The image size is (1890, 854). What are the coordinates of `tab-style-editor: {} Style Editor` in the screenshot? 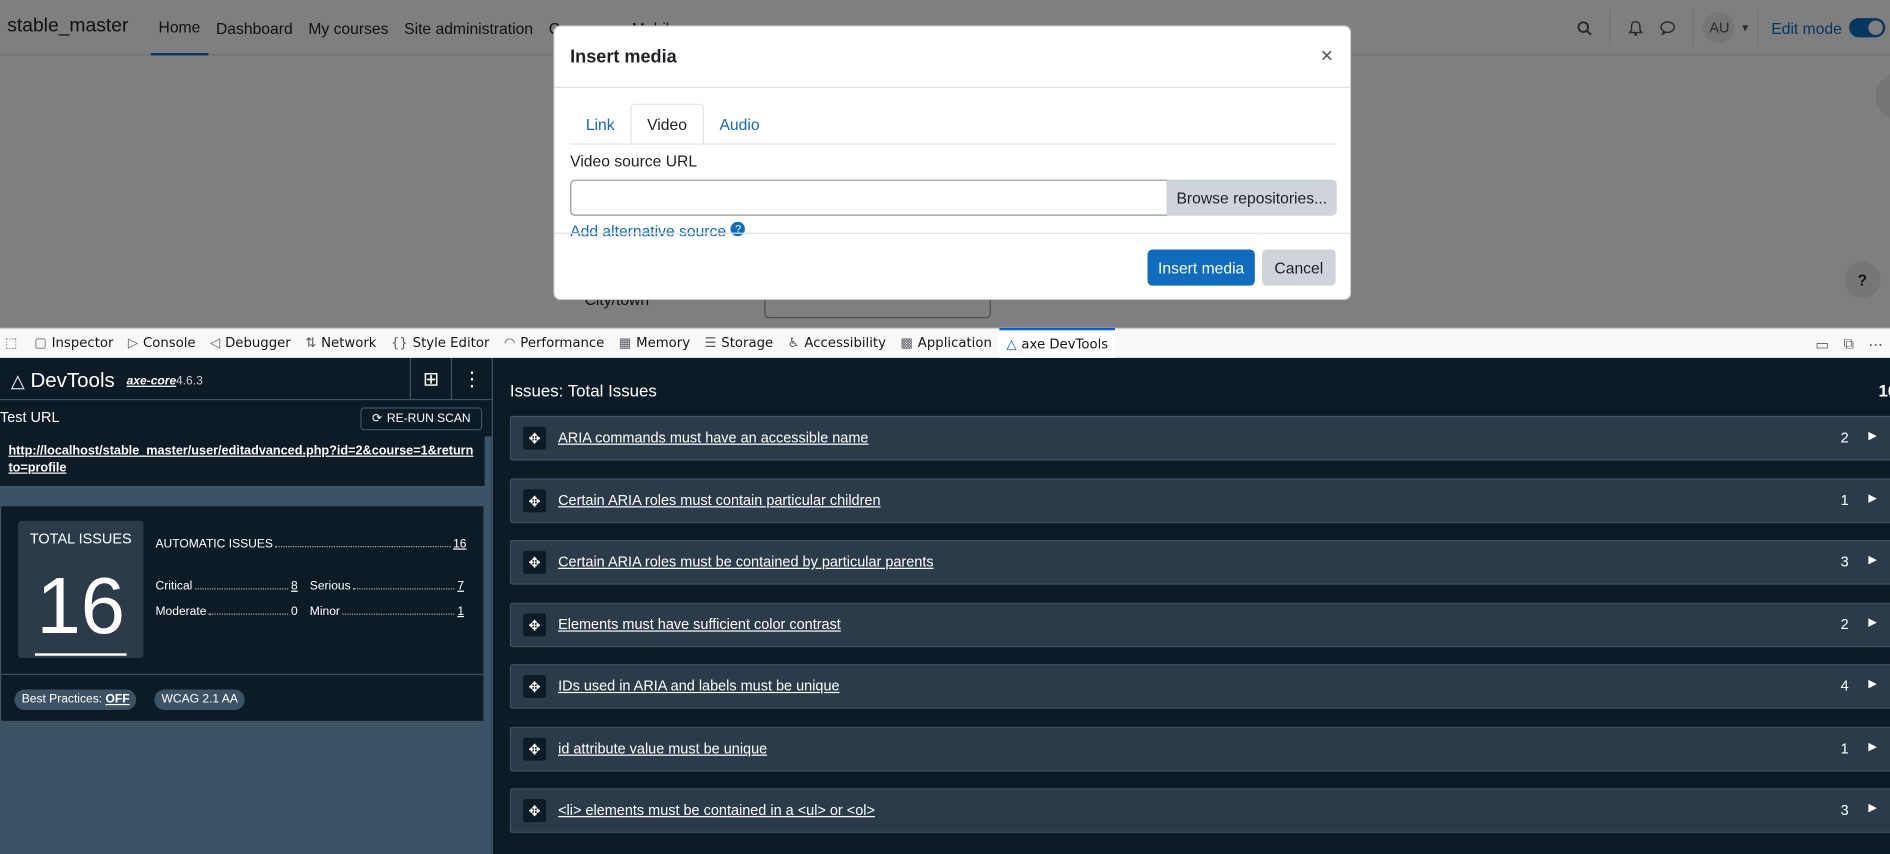 It's located at (440, 343).